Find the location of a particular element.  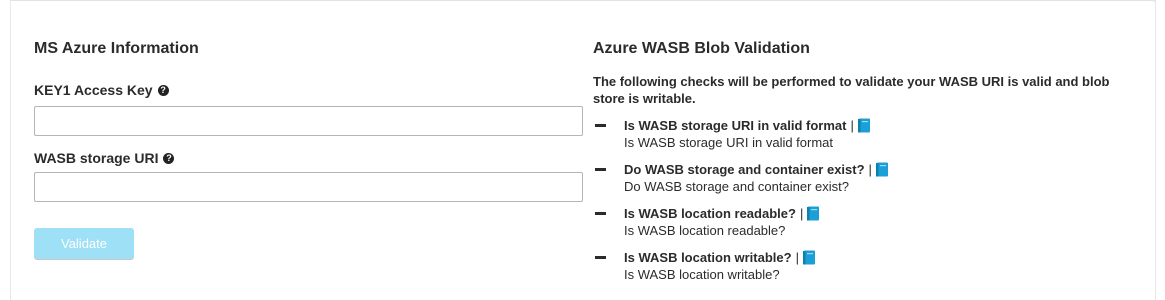

top-divider is located at coordinates (582, 1).